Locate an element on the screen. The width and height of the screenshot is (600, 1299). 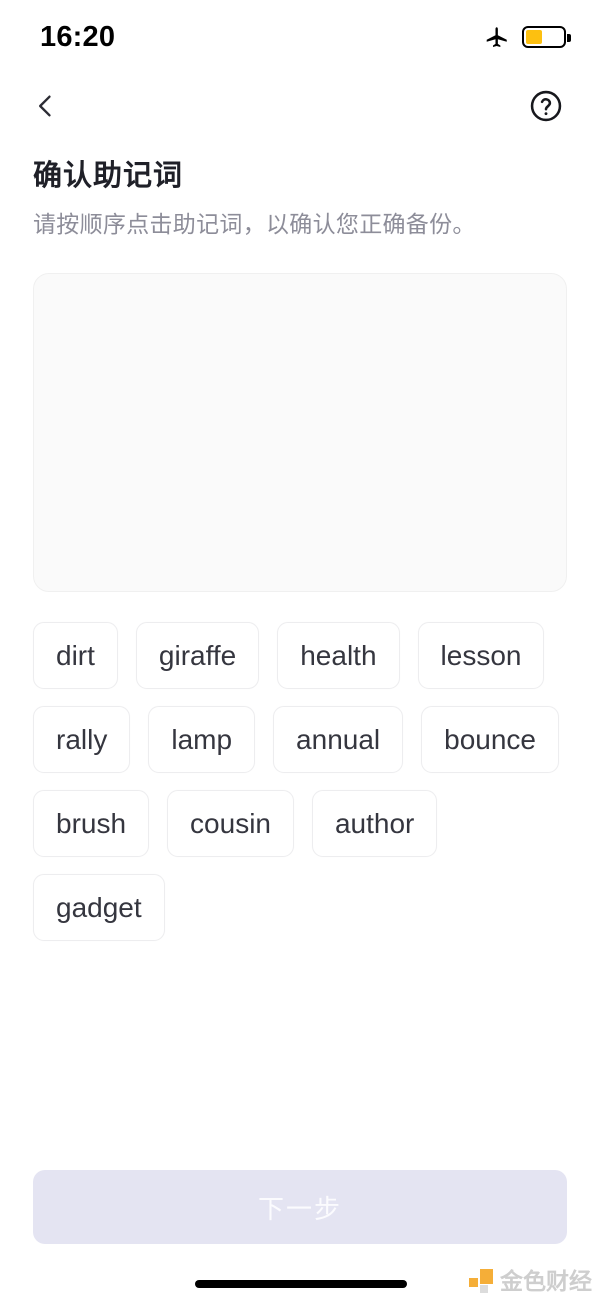
watermark-logo-icon is located at coordinates (481, 1281).